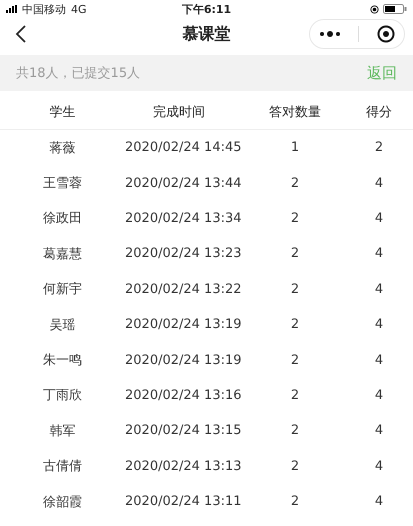 Image resolution: width=413 pixels, height=526 pixels. What do you see at coordinates (62, 467) in the screenshot?
I see `table-cell-text: 古倩倩` at bounding box center [62, 467].